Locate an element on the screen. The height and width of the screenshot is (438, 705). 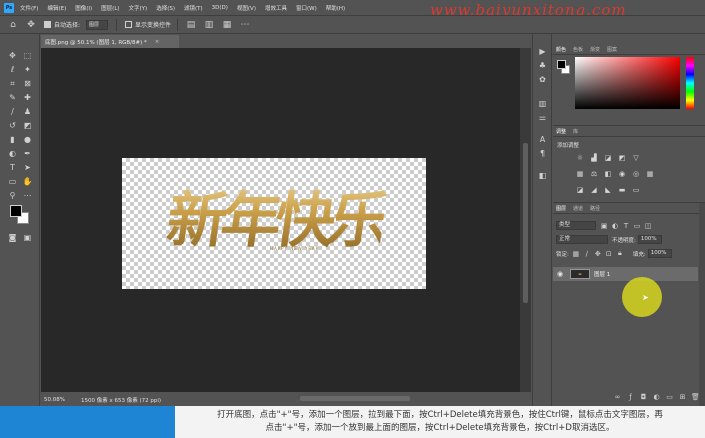
filter-pixel-icon: ▣ is located at coordinates (604, 226).